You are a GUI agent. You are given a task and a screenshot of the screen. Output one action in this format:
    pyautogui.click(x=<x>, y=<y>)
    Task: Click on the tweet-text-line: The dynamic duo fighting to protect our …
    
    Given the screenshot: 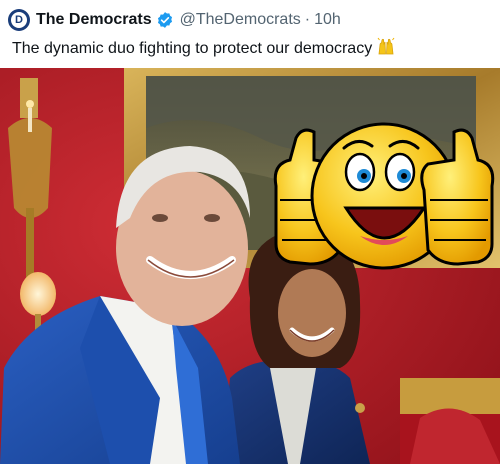 What is the action you would take?
    pyautogui.click(x=204, y=49)
    